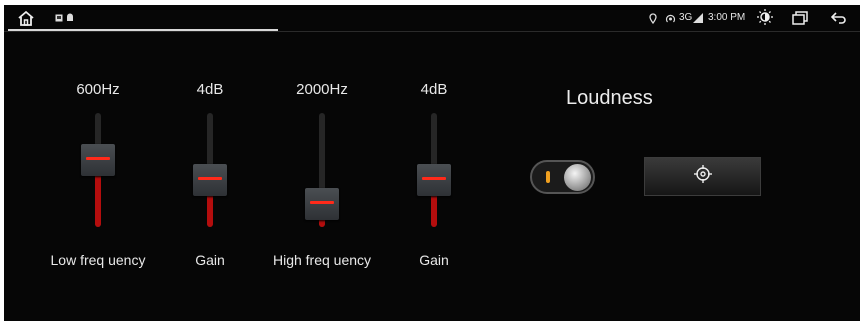  Describe the element at coordinates (562, 177) in the screenshot. I see `loudness-toggle` at that location.